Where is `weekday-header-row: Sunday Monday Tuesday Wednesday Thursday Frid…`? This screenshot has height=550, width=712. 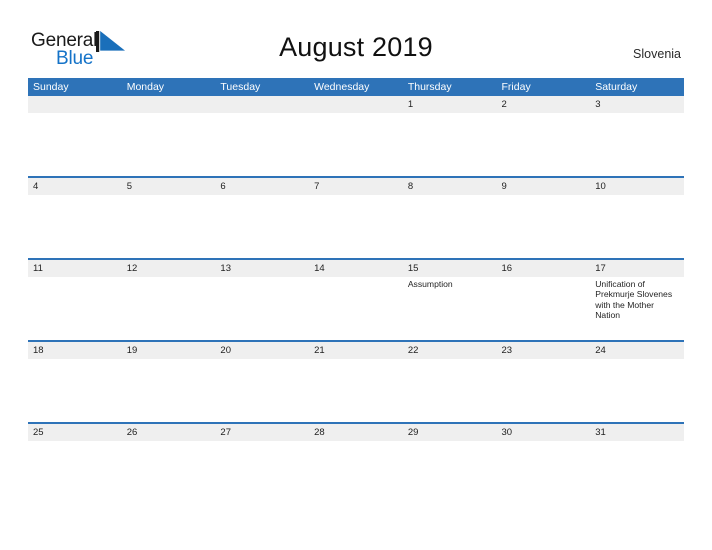
weekday-header-row: Sunday Monday Tuesday Wednesday Thursday Frid… is located at coordinates (356, 87).